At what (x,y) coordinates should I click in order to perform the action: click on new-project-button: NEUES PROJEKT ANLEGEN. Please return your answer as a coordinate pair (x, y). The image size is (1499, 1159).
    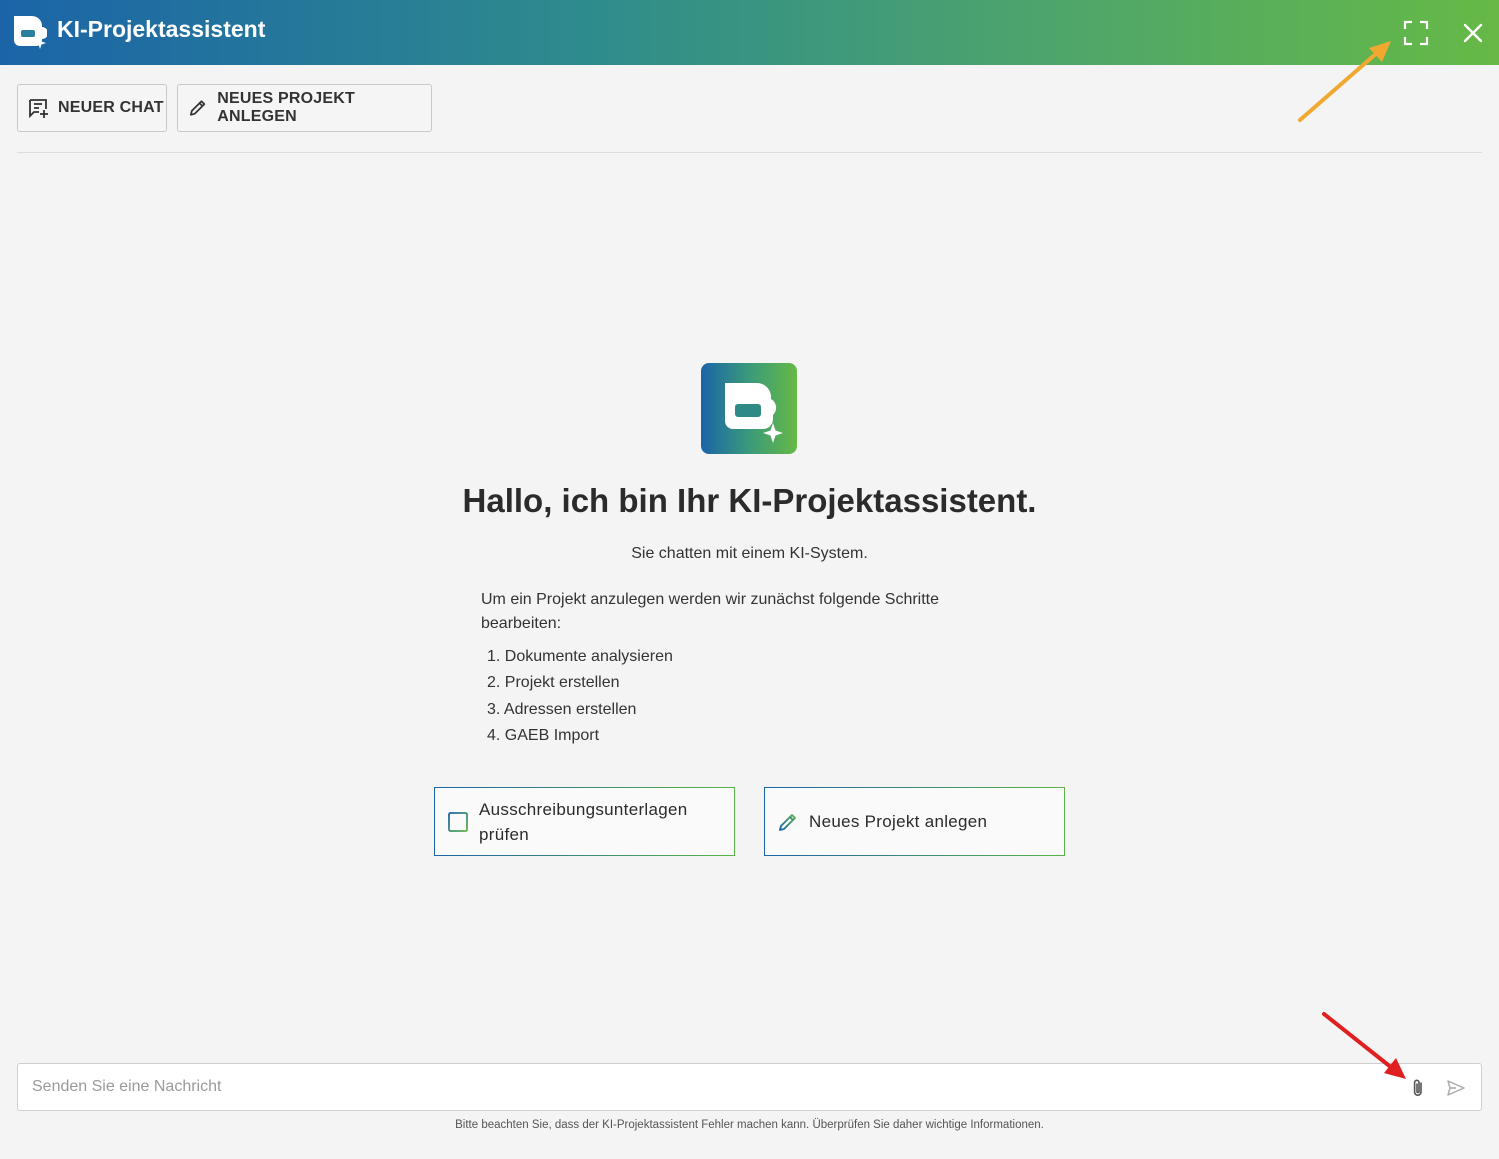
    Looking at the image, I should click on (304, 108).